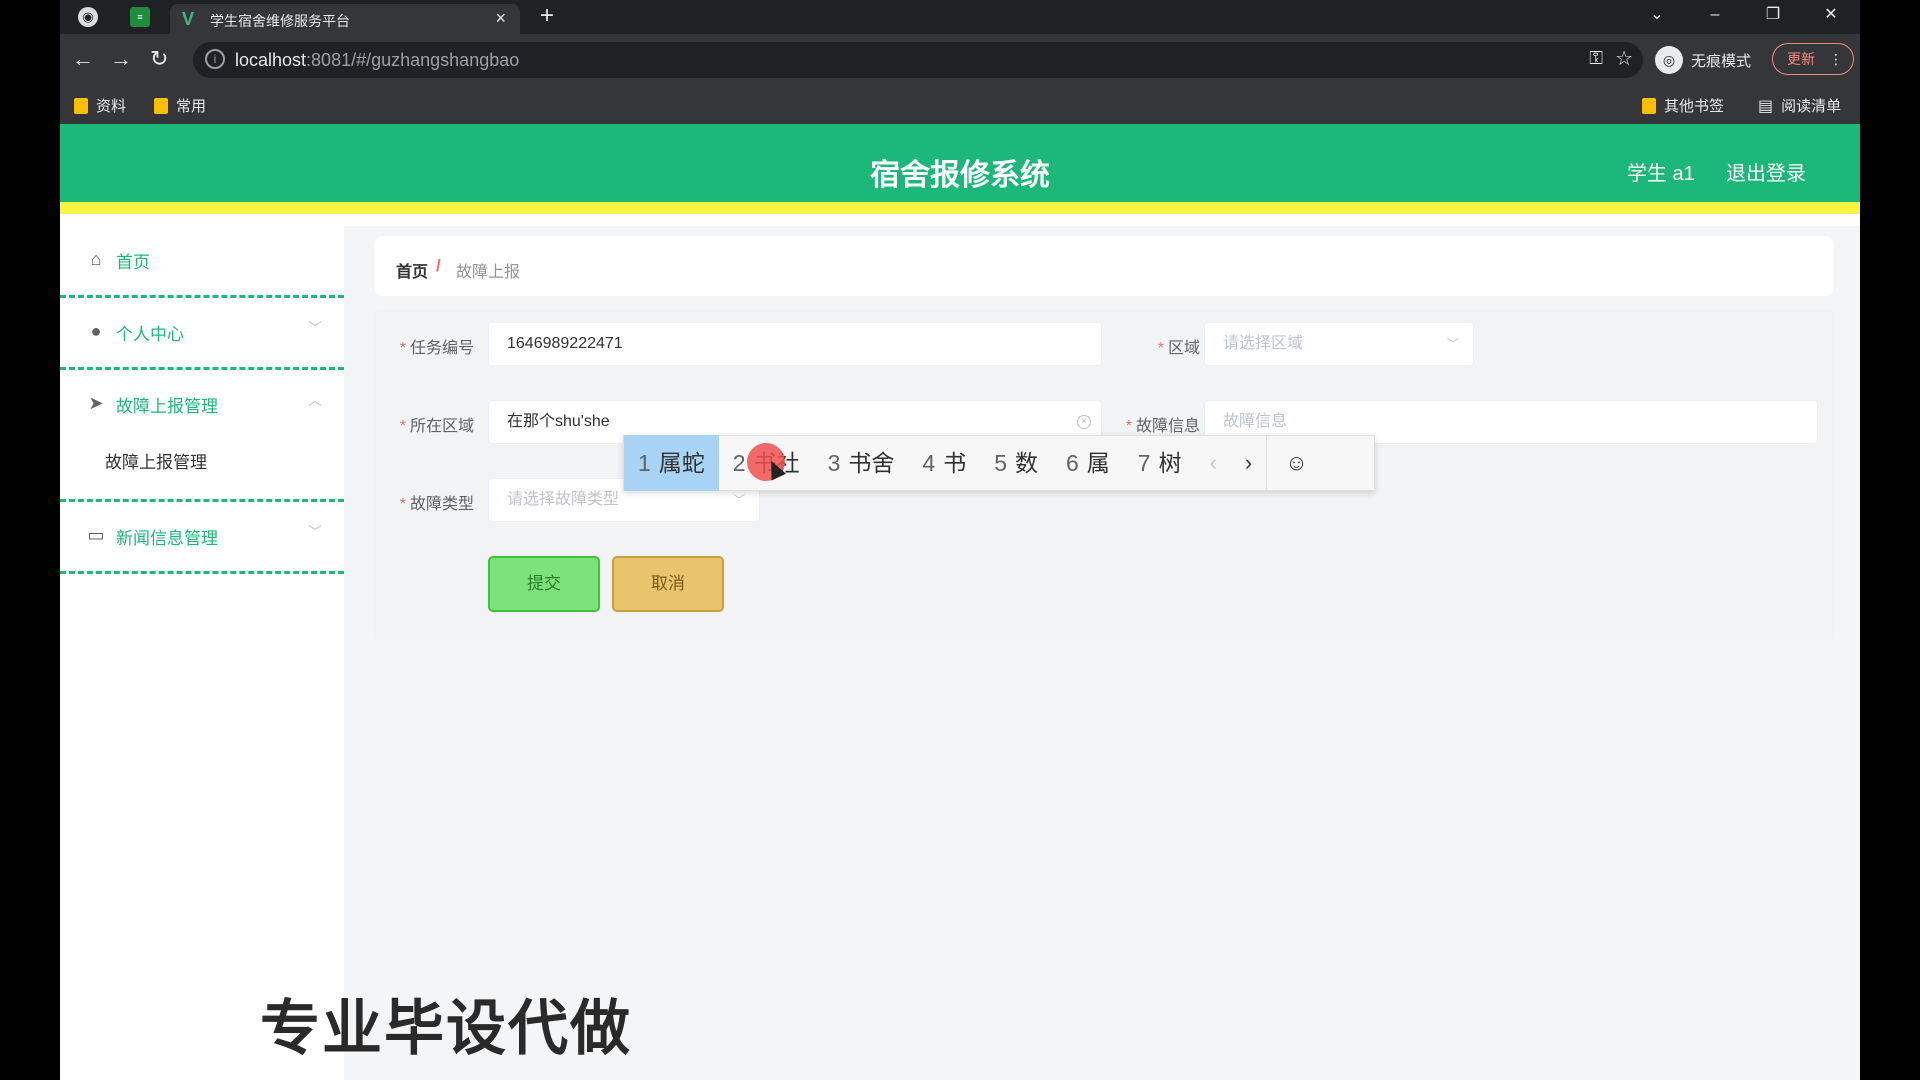 The image size is (1920, 1080). I want to click on logout-link: 退出登录, so click(1766, 171).